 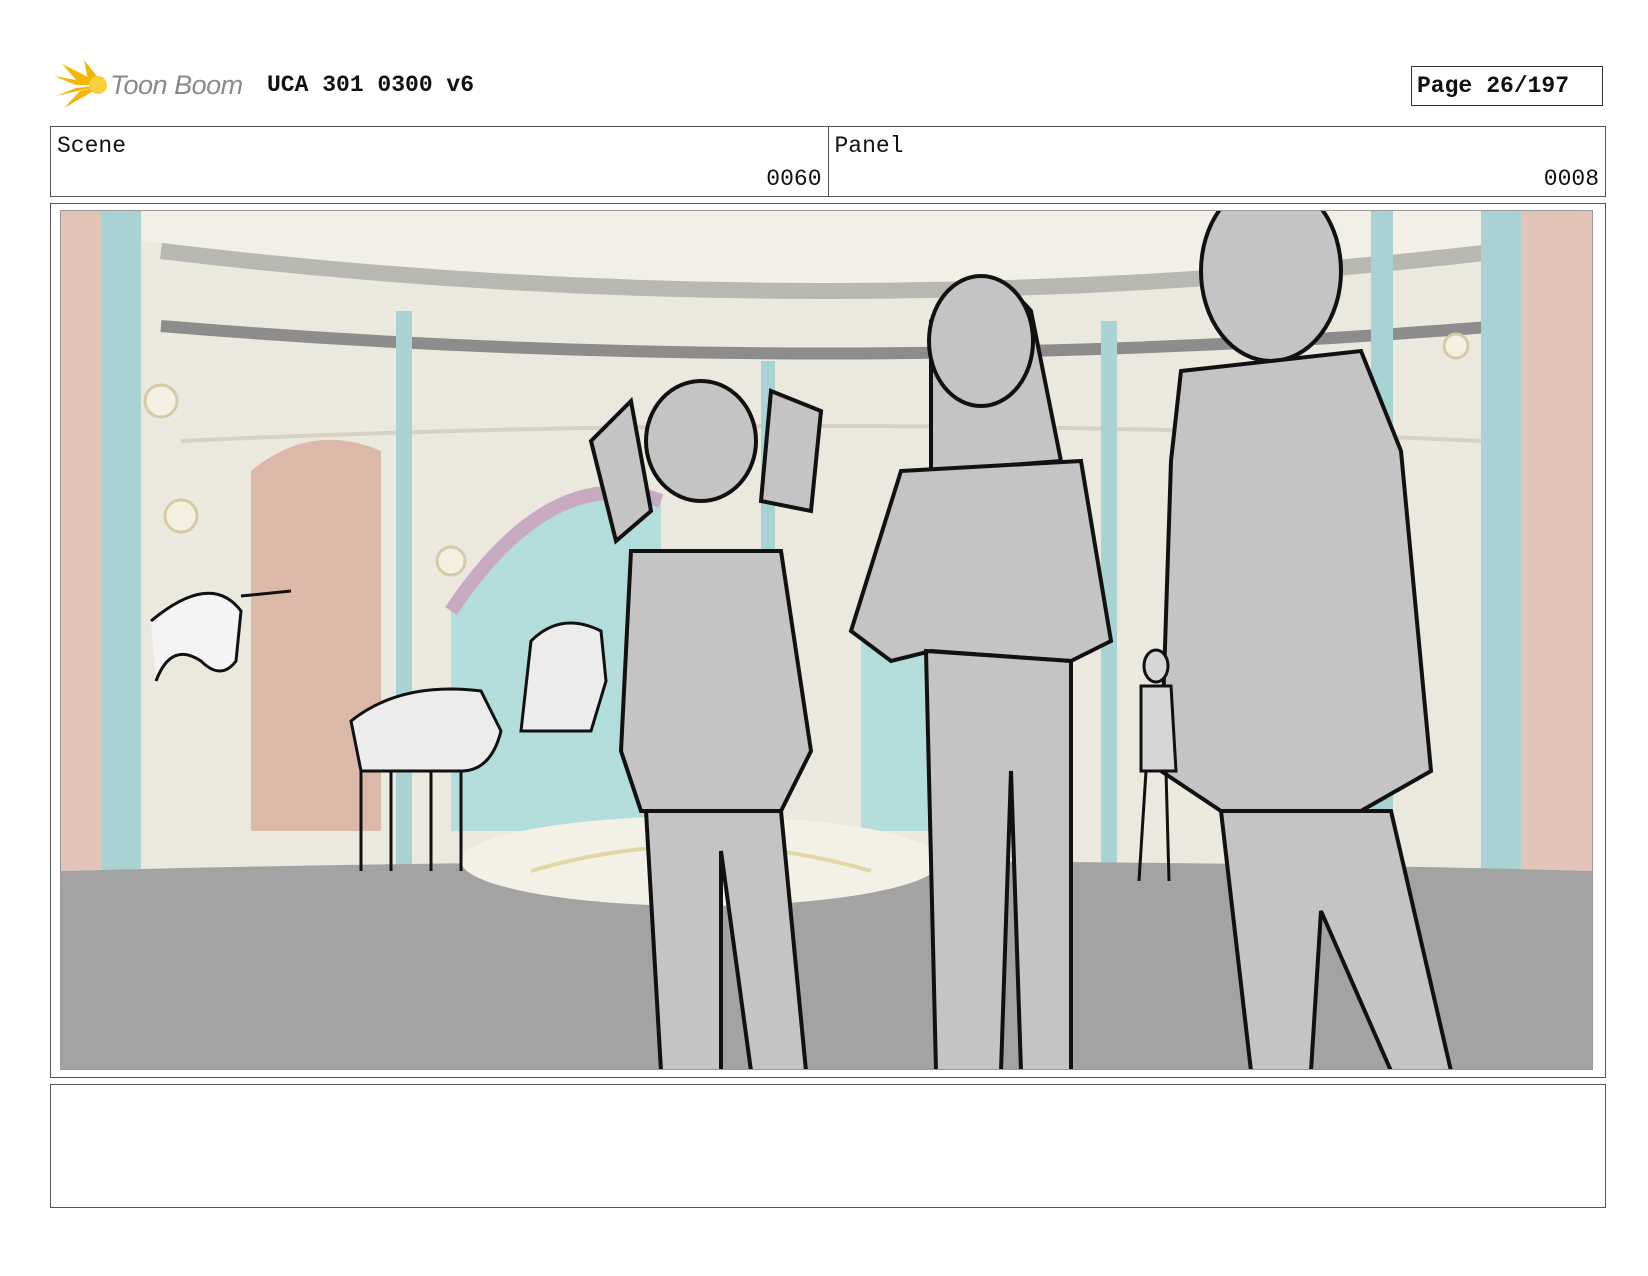 What do you see at coordinates (371, 85) in the screenshot?
I see `document-title: UCA 301 0300 v6` at bounding box center [371, 85].